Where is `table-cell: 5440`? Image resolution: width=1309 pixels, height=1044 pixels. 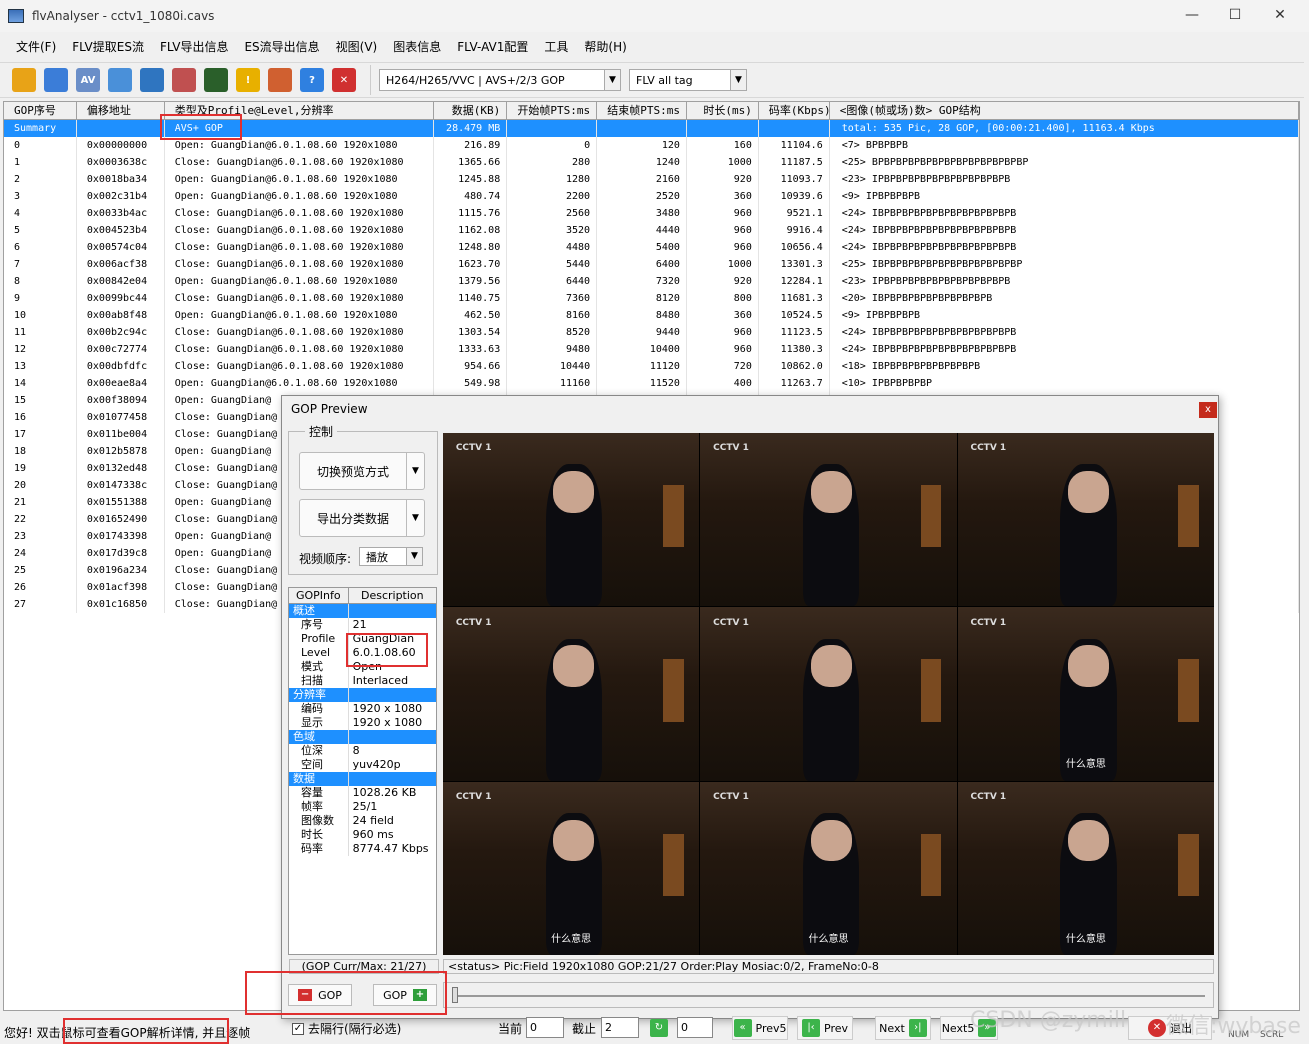
table-cell: 5440 is located at coordinates (552, 264).